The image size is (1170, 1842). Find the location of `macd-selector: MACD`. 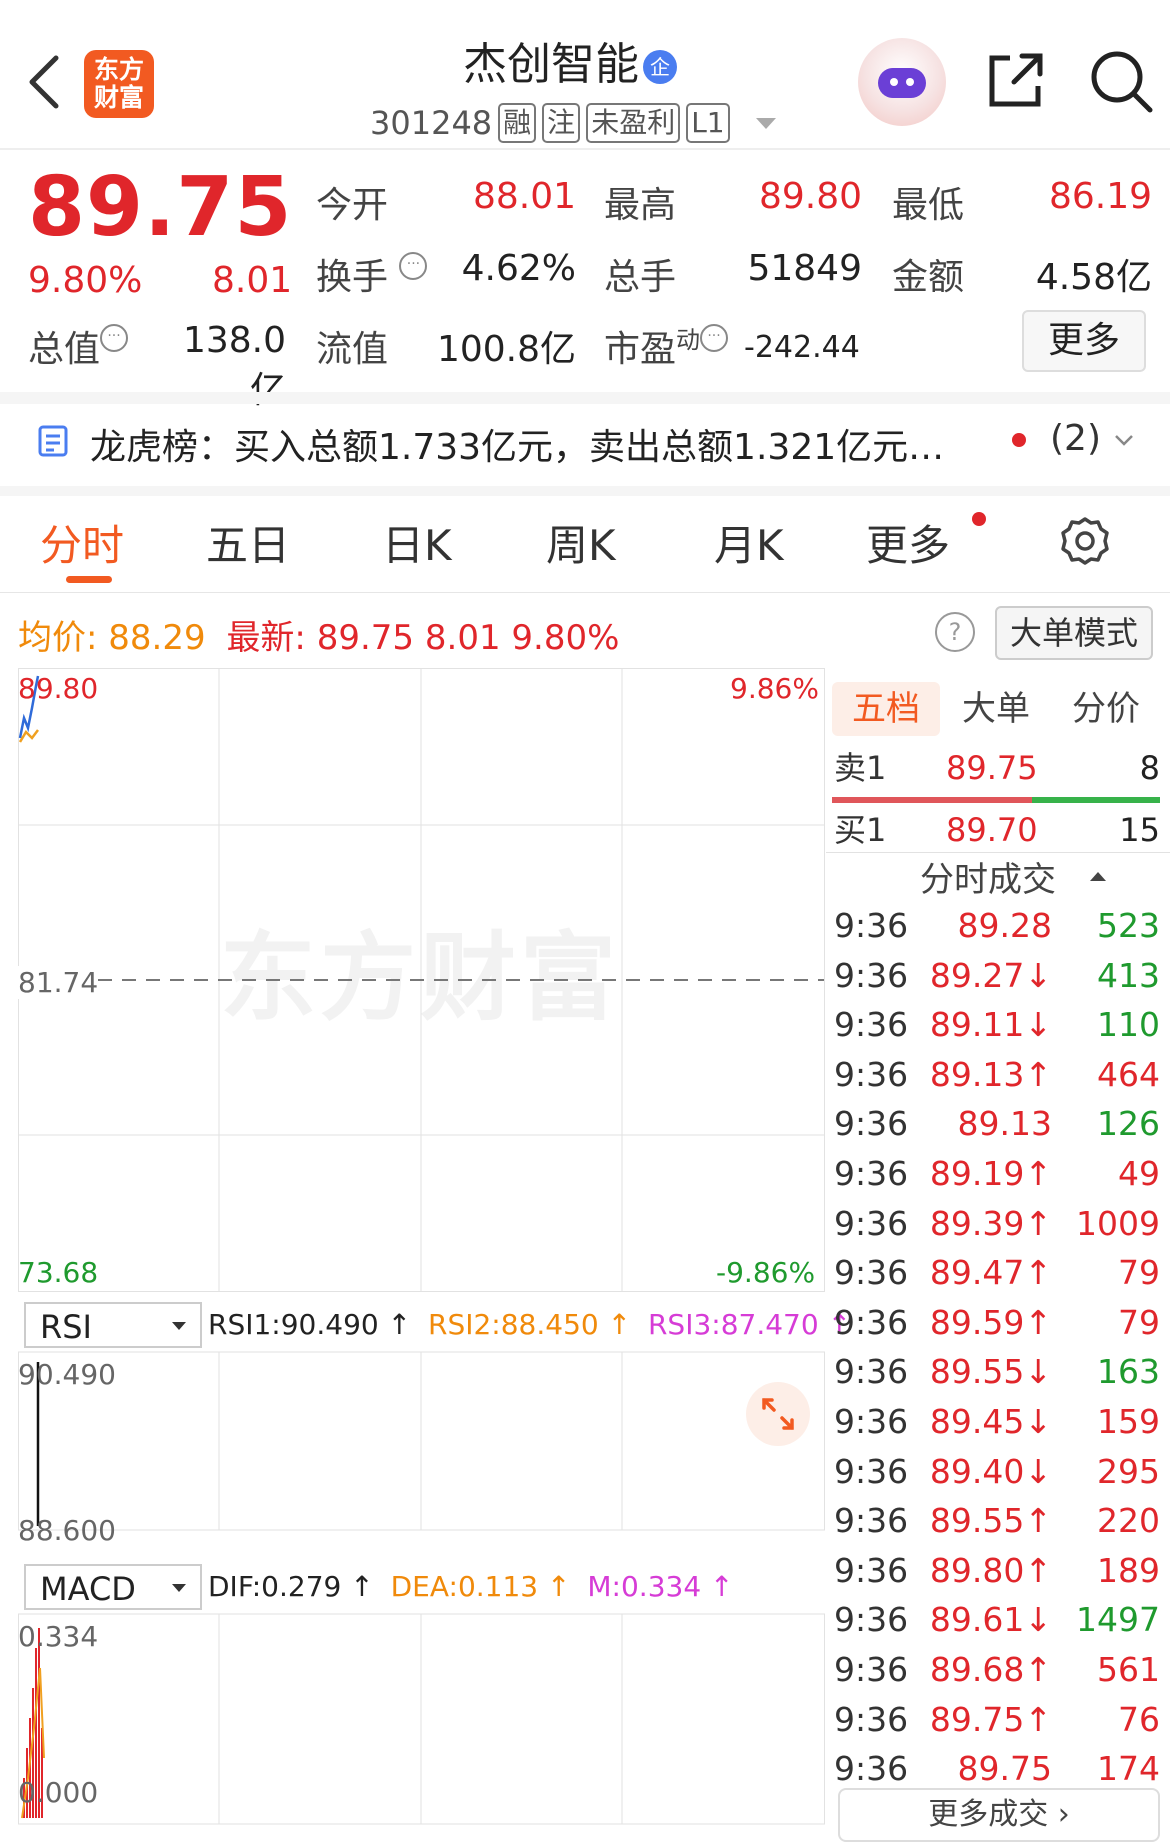

macd-selector: MACD is located at coordinates (113, 1587).